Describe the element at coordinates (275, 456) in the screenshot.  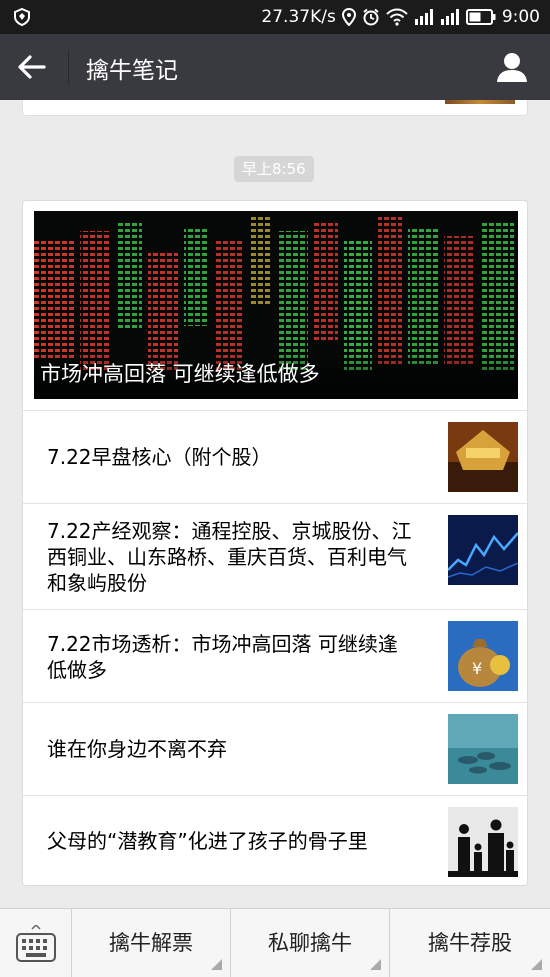
I see `article-list-item: 7.22早盘核心（附个股）` at that location.